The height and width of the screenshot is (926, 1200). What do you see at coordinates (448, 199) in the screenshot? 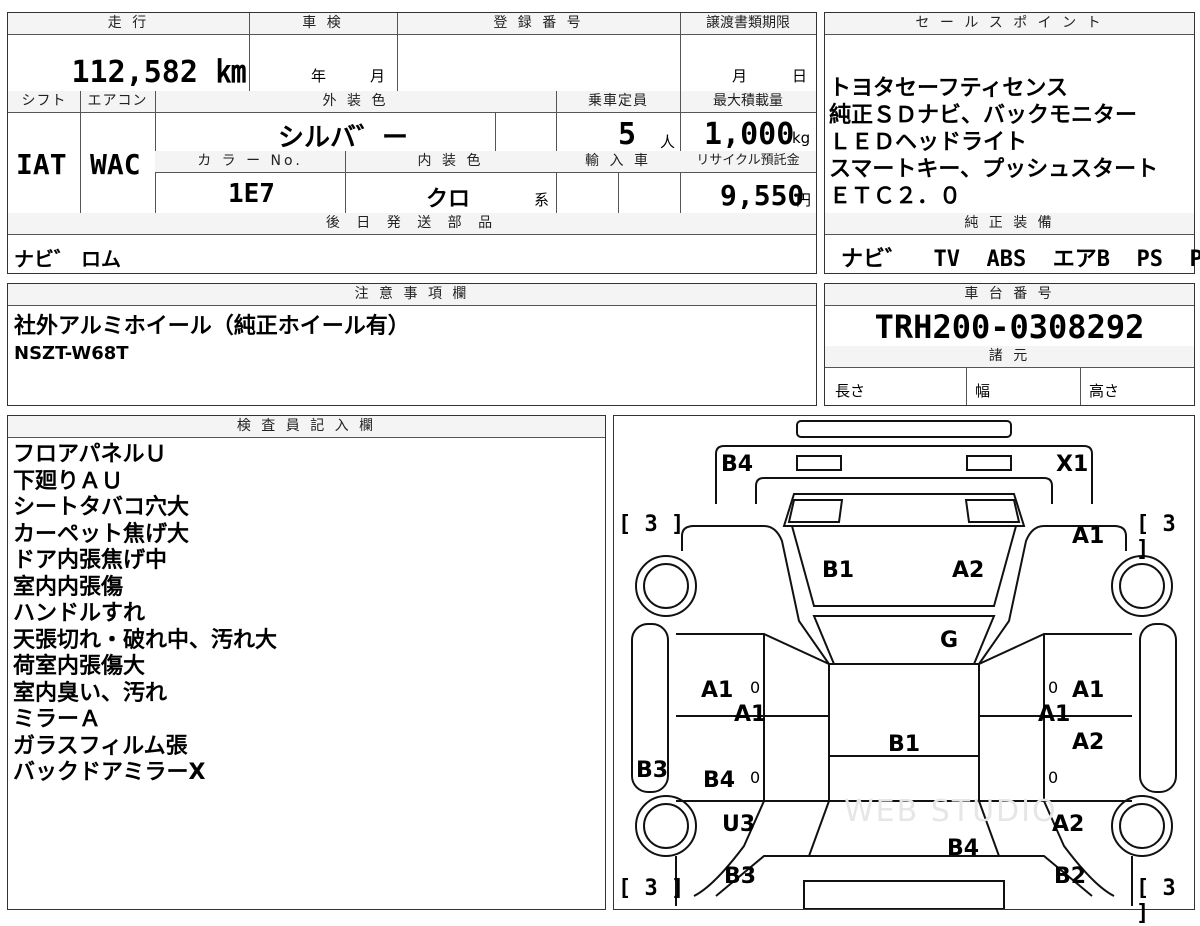
I see `interior-value: クロ` at bounding box center [448, 199].